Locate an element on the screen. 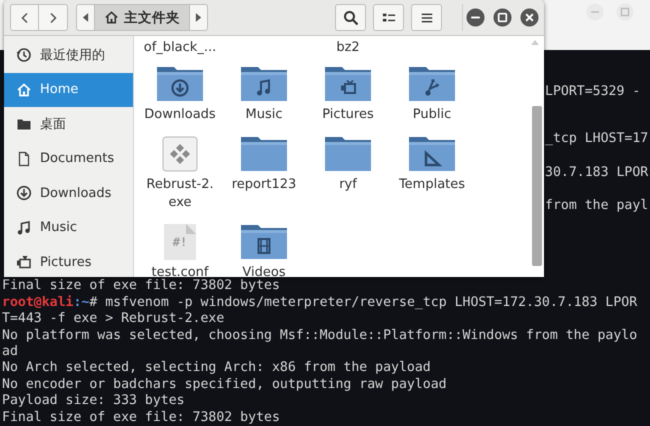 Image resolution: width=650 pixels, height=426 pixels. terminal-text: _tcp LHOST=17 is located at coordinates (596, 139).